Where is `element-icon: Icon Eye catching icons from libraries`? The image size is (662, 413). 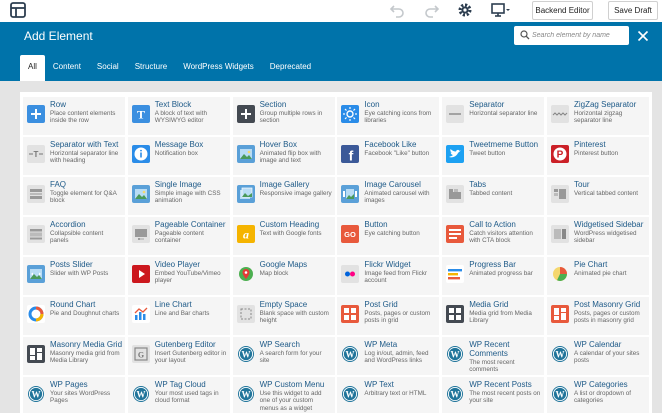
element-icon: Icon Eye catching icons from libraries is located at coordinates (388, 116).